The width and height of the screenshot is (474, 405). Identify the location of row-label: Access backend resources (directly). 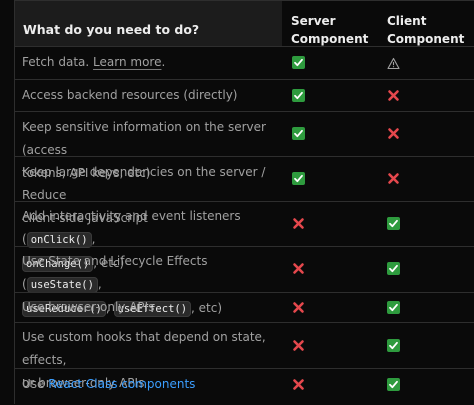
(130, 95).